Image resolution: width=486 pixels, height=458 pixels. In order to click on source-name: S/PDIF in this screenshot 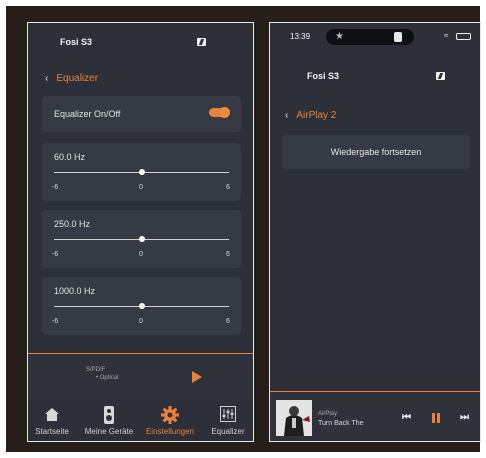, I will do `click(96, 370)`.